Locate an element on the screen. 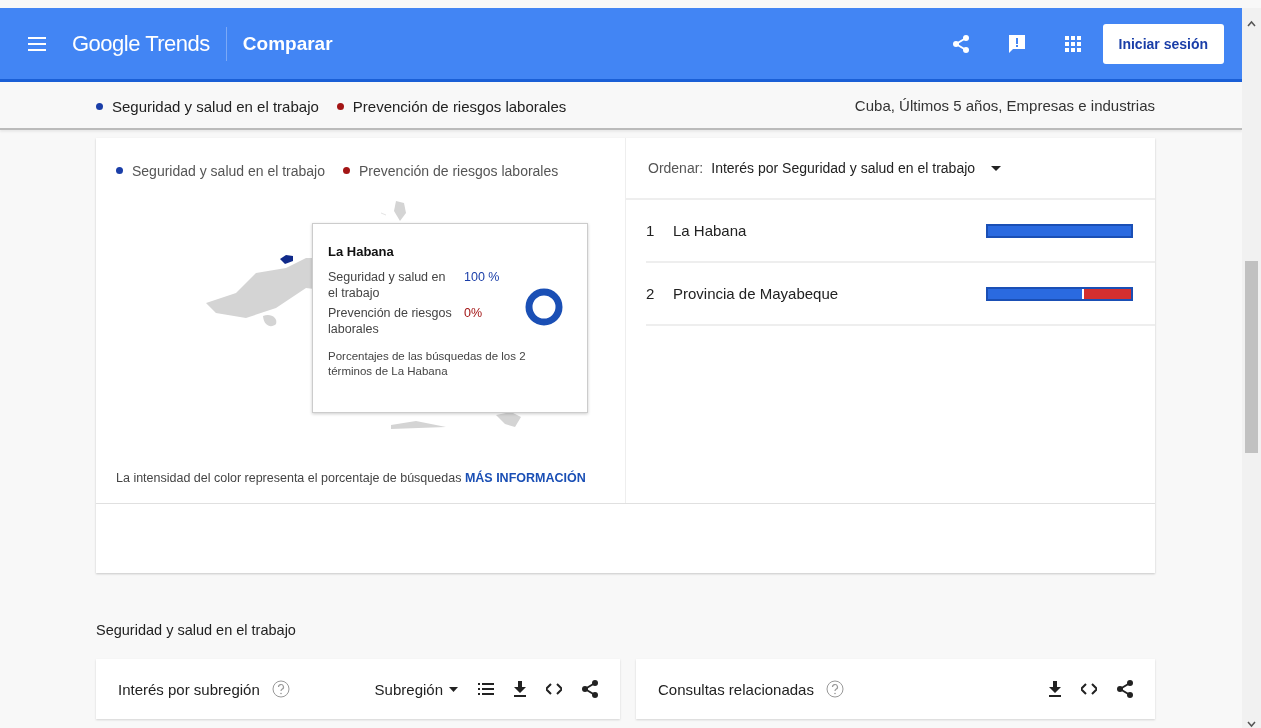  term-percent: 0% is located at coordinates (474, 313).